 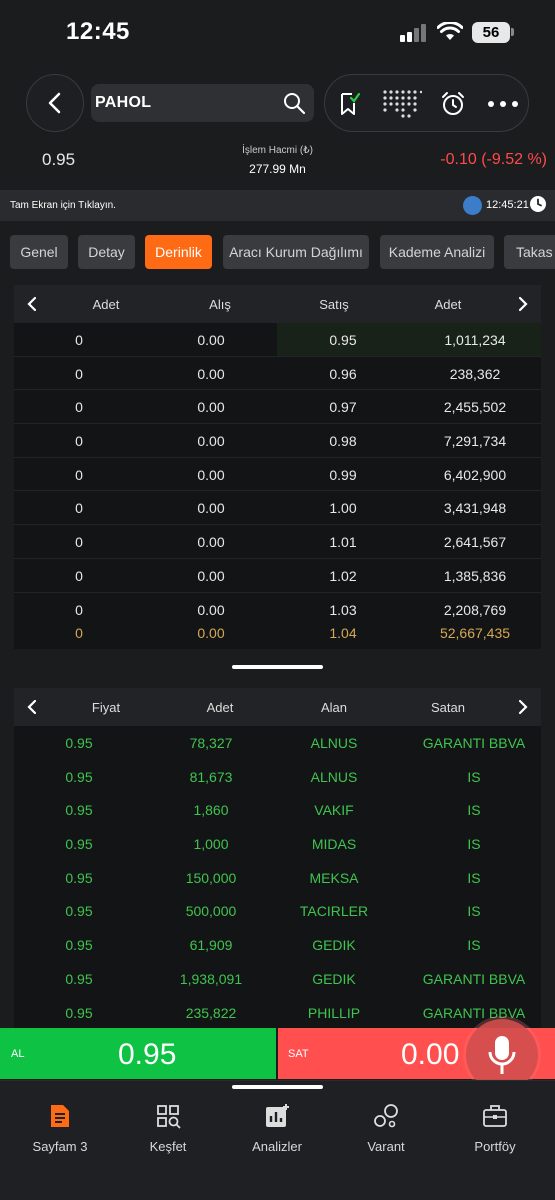 I want to click on depth-cell: 7,291,734, so click(x=475, y=441).